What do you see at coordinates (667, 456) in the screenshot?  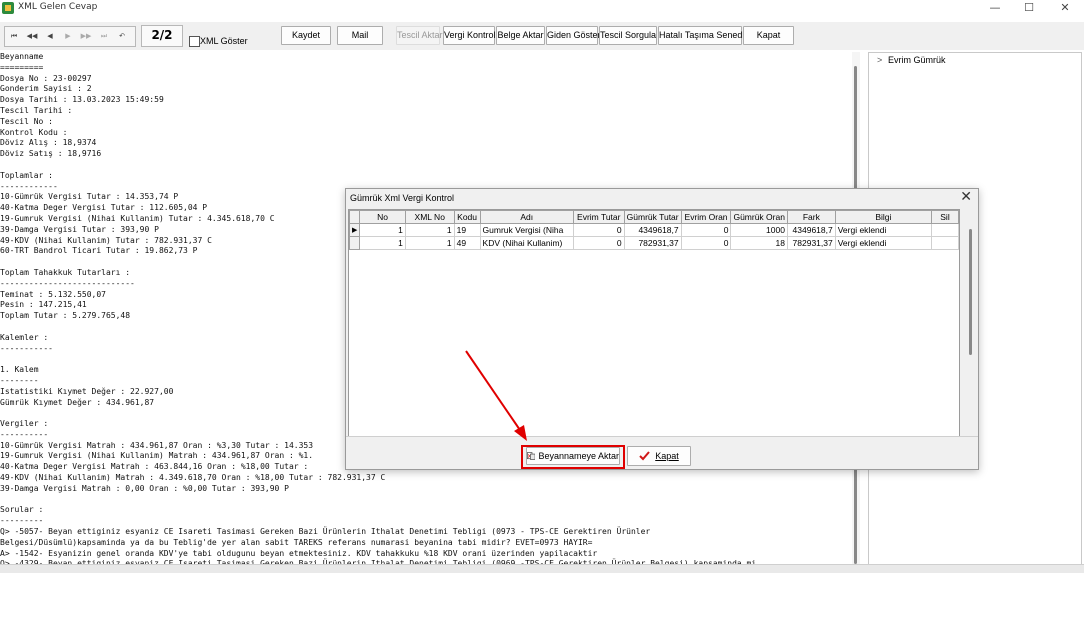 I see `dialog-kapat-label: Kapat` at bounding box center [667, 456].